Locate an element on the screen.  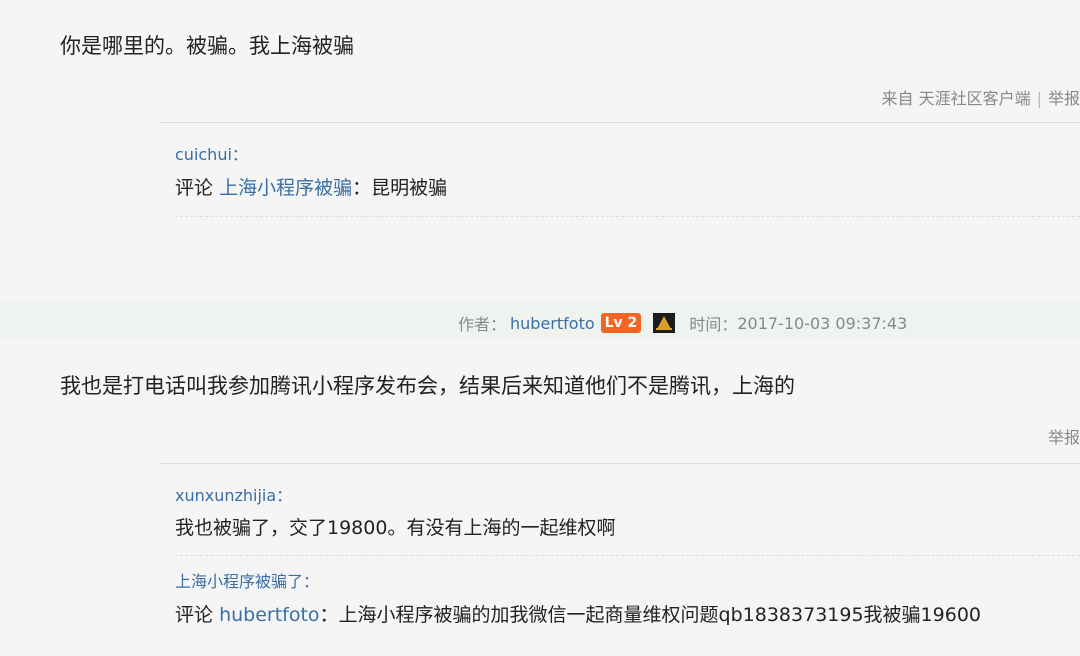
comment-author: cuichui： is located at coordinates (211, 153).